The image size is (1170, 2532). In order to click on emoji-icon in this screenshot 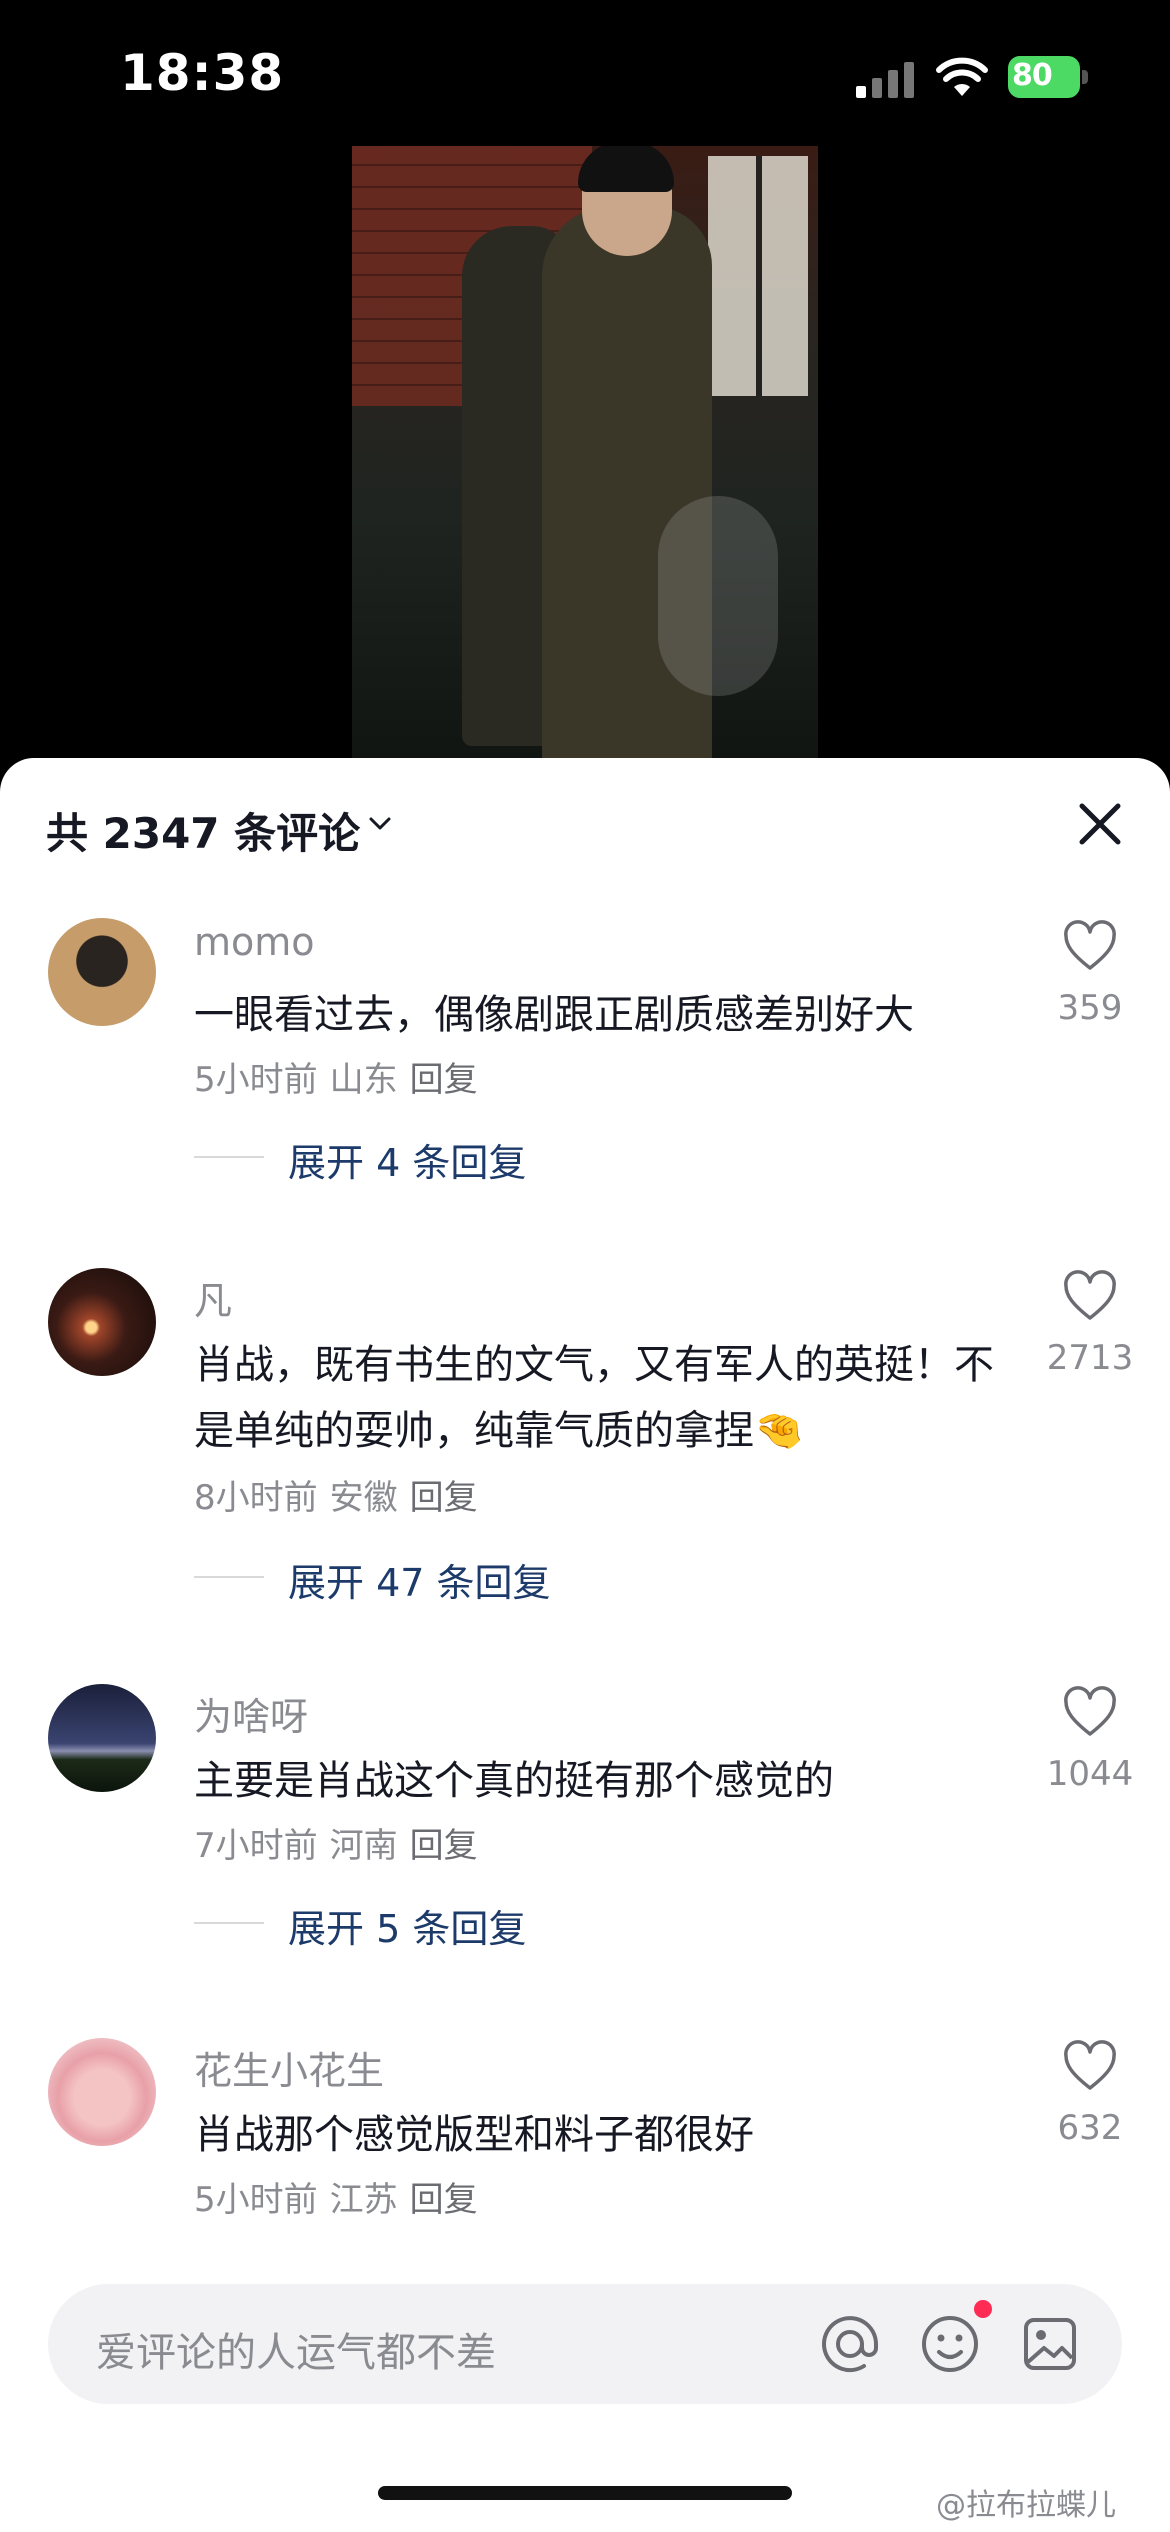, I will do `click(950, 2344)`.